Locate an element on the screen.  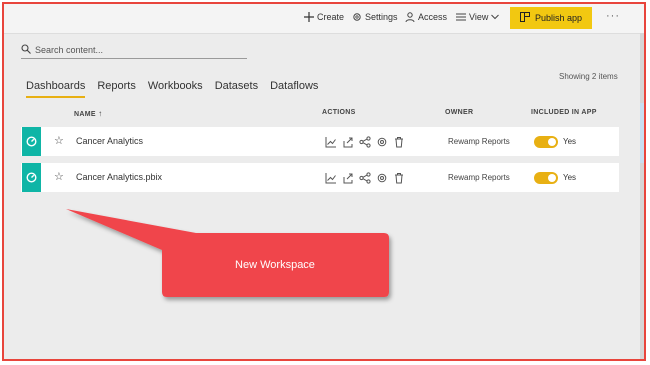
callout-label: New Workspace is located at coordinates (275, 265).